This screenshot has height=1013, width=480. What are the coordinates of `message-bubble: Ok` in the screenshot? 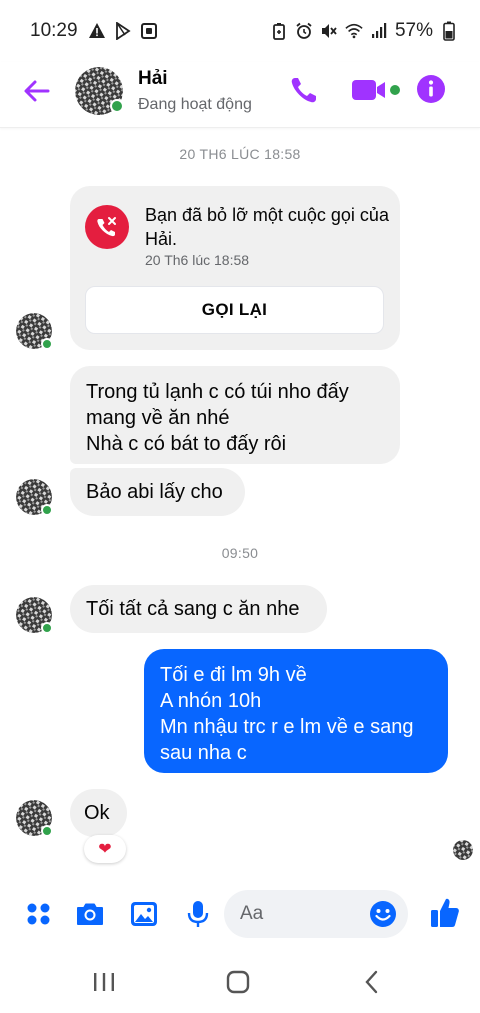 It's located at (98, 813).